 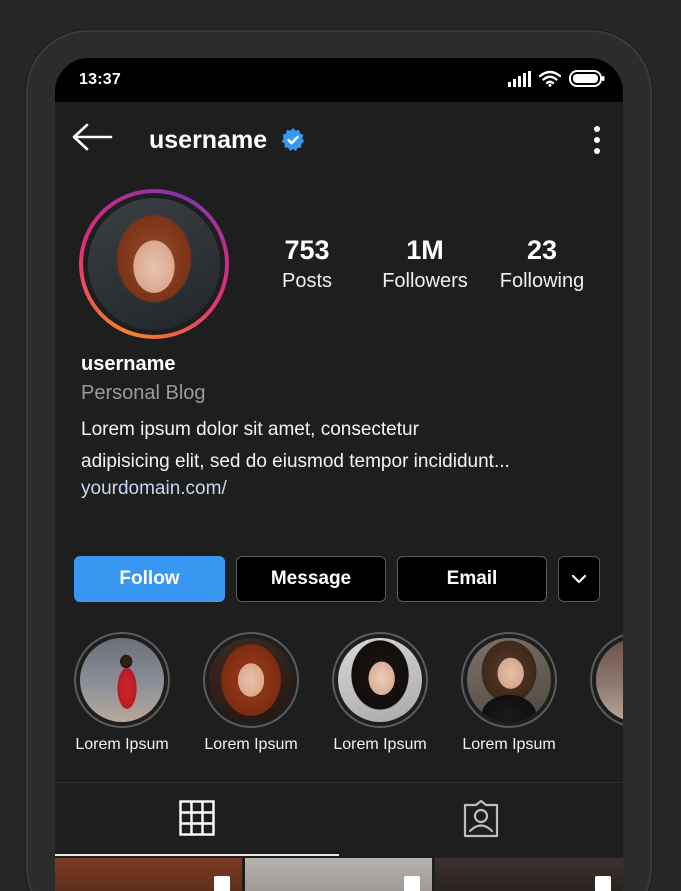 I want to click on bio-name: username, so click(x=128, y=364).